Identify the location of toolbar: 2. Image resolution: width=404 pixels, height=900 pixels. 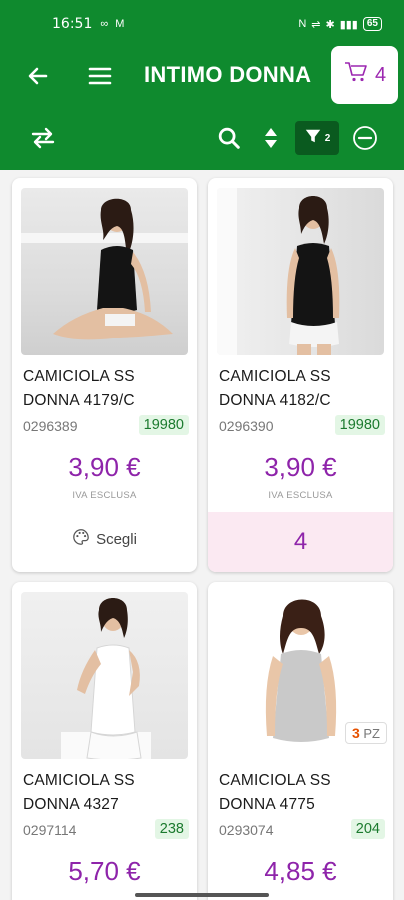
(202, 137).